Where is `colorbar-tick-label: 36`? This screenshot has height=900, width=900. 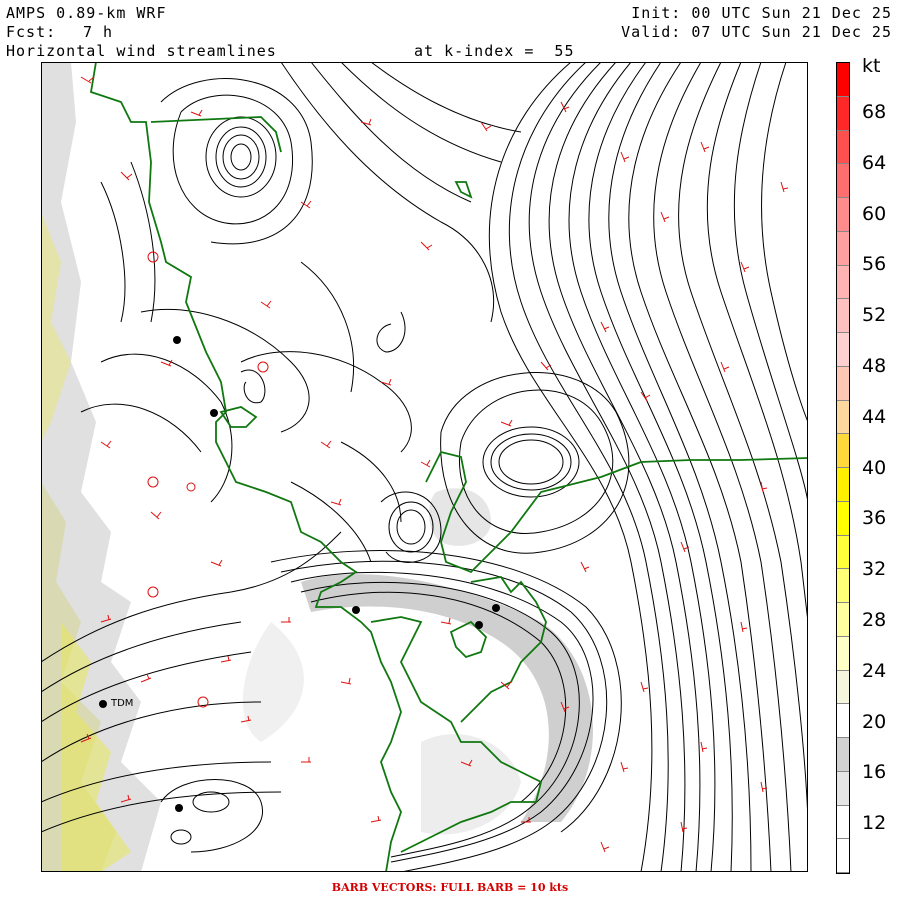 colorbar-tick-label: 36 is located at coordinates (874, 518).